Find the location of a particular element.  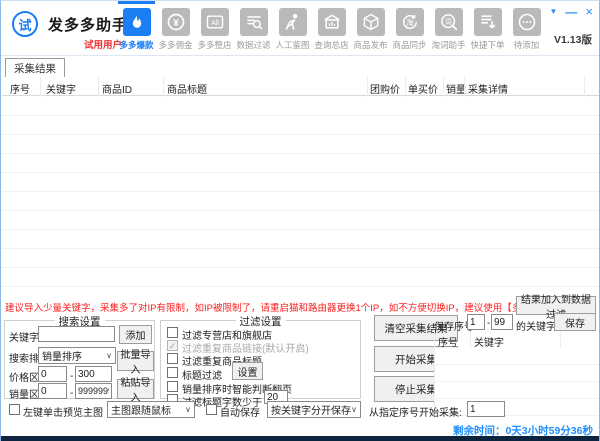

paste-import-button: 粘贴导入 is located at coordinates (135, 391).